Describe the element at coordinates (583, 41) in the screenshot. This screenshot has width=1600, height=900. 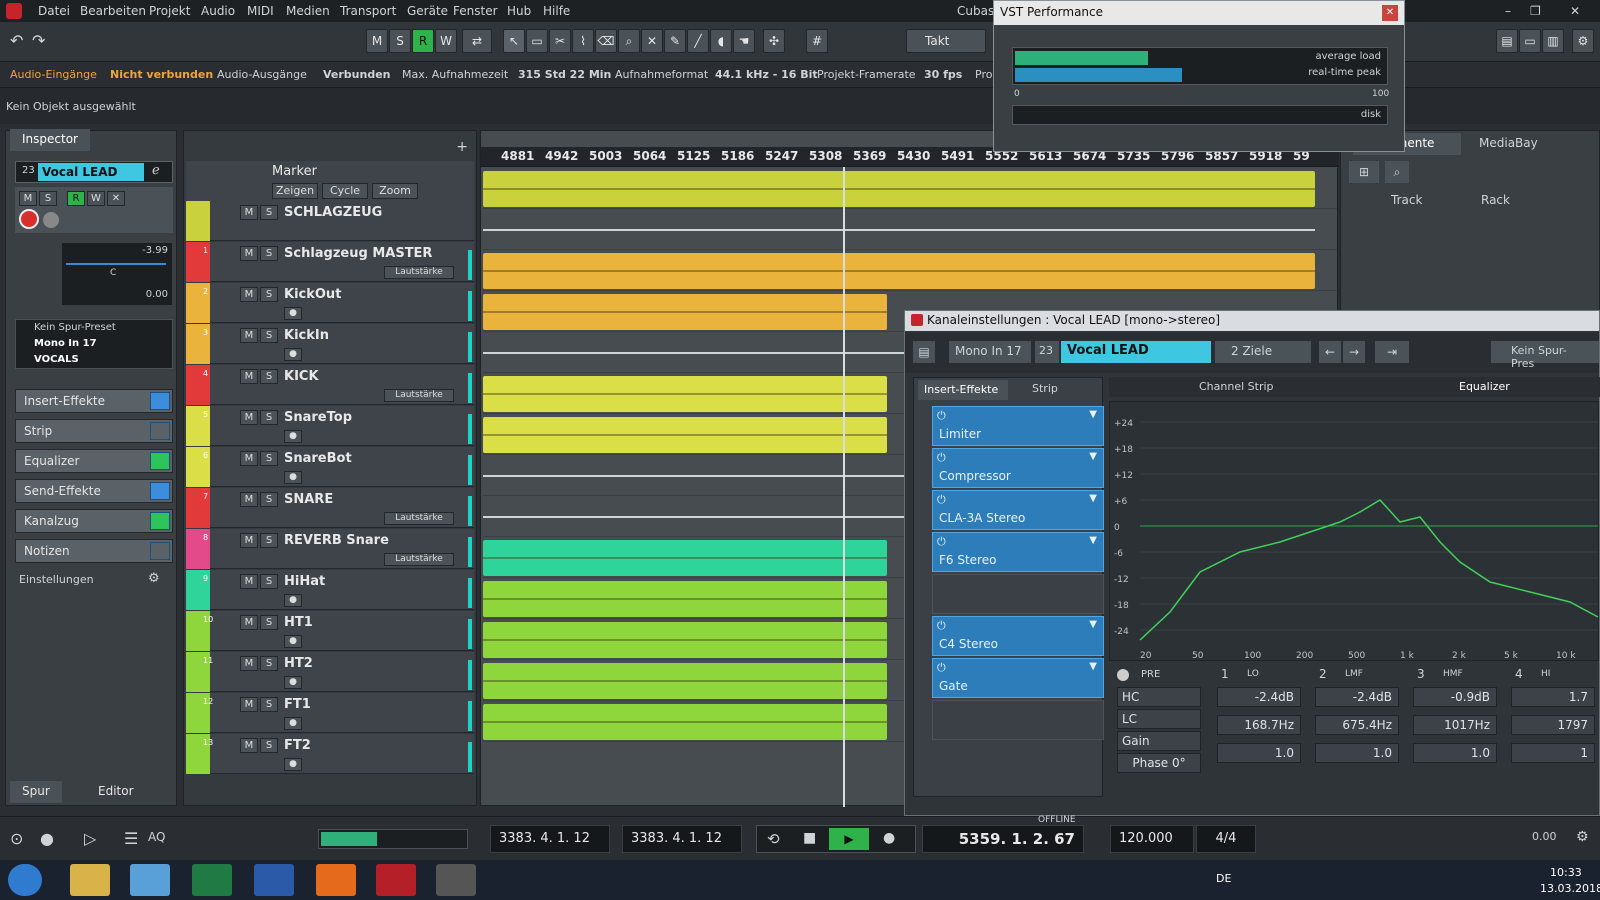
I see `glue-tool-icon: ⌇` at that location.